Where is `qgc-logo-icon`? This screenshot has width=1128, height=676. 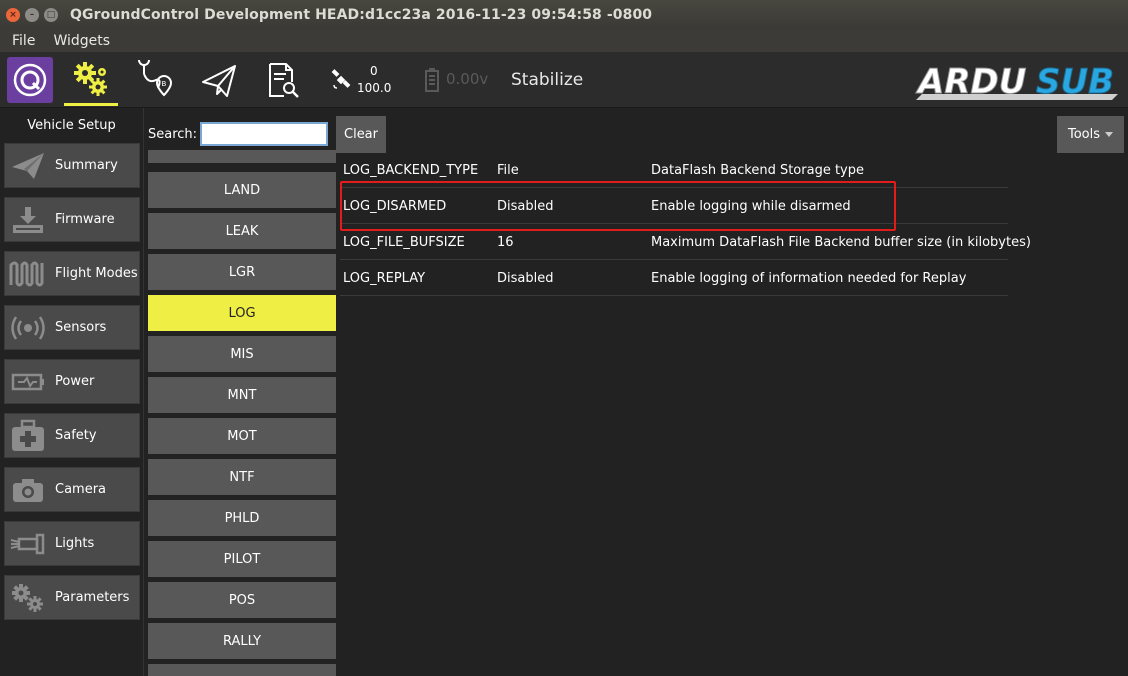
qgc-logo-icon is located at coordinates (30, 80).